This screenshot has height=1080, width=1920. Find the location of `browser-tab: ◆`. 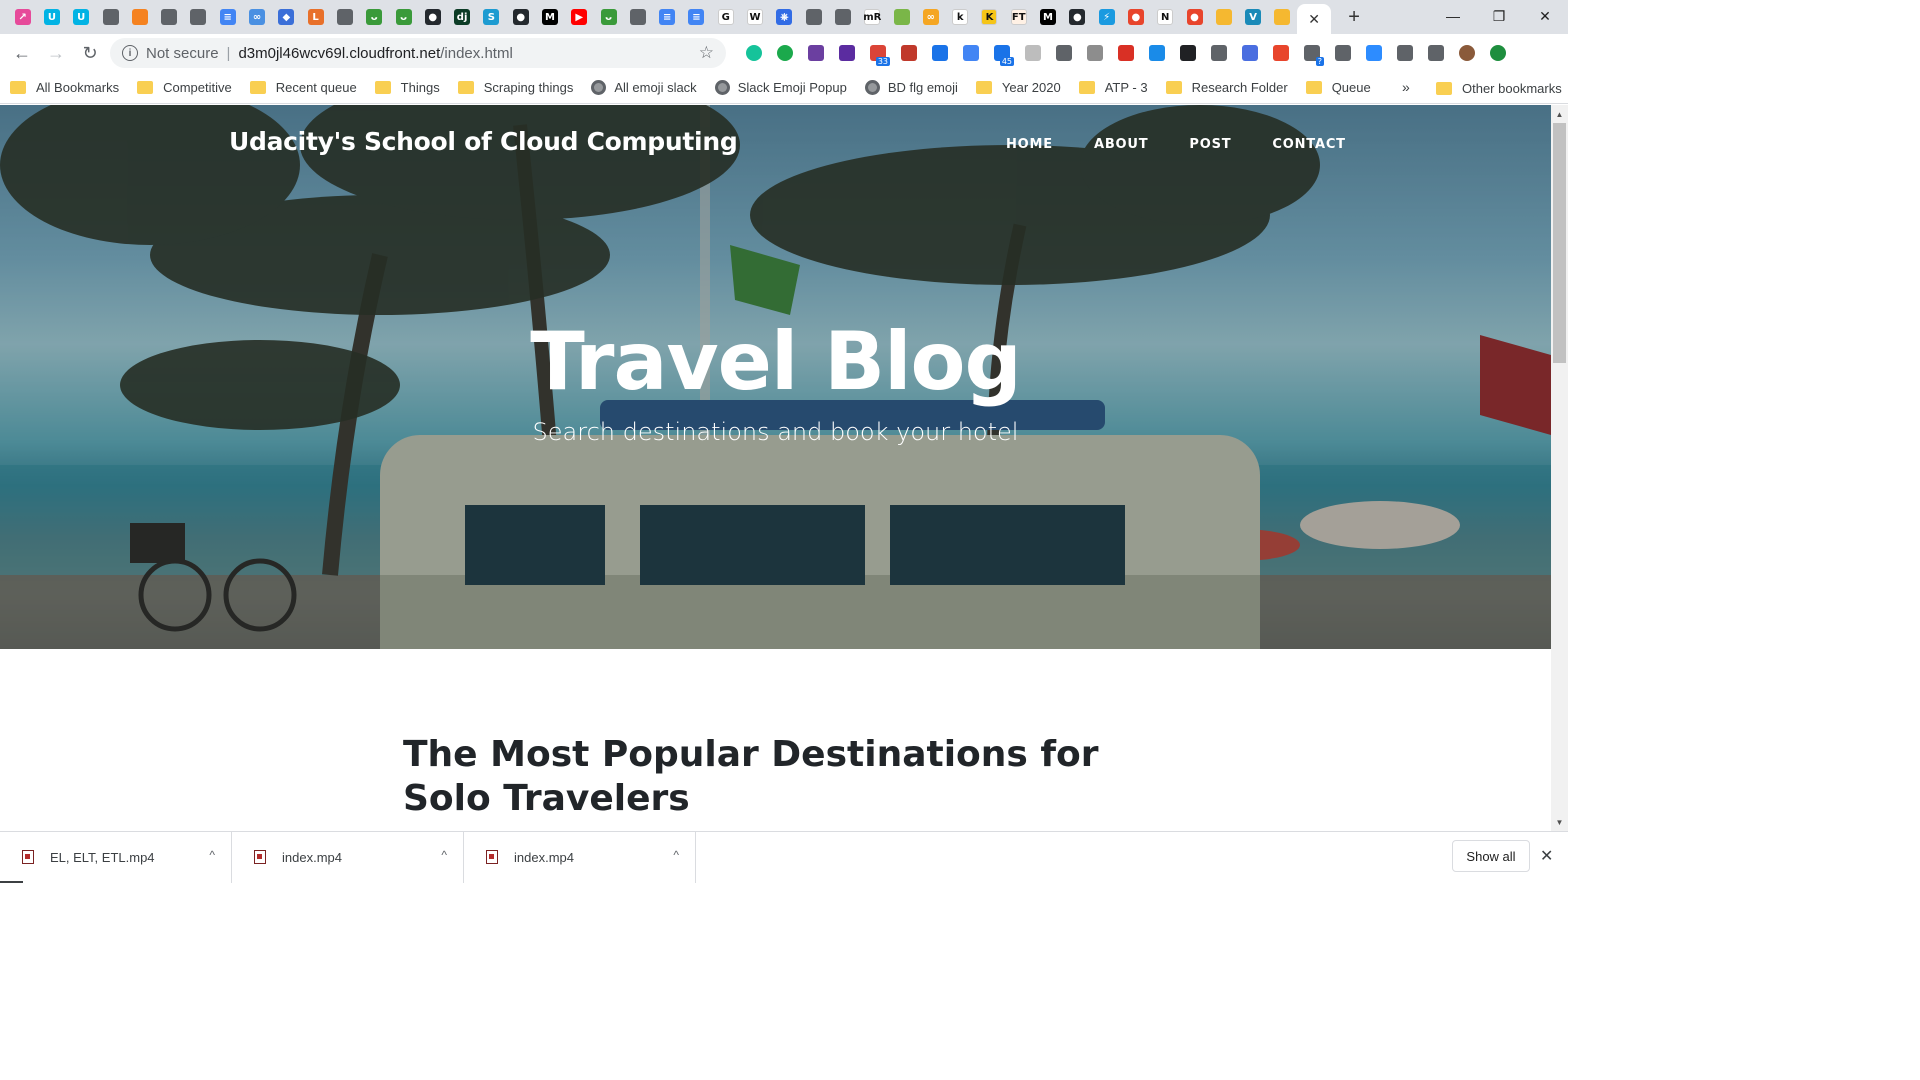

browser-tab: ◆ is located at coordinates (286, 17).